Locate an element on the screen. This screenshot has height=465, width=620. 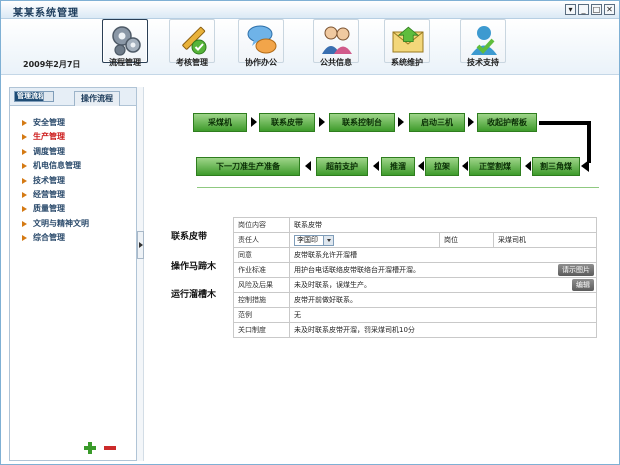
field-value: 联系皮带 is located at coordinates (443, 225).